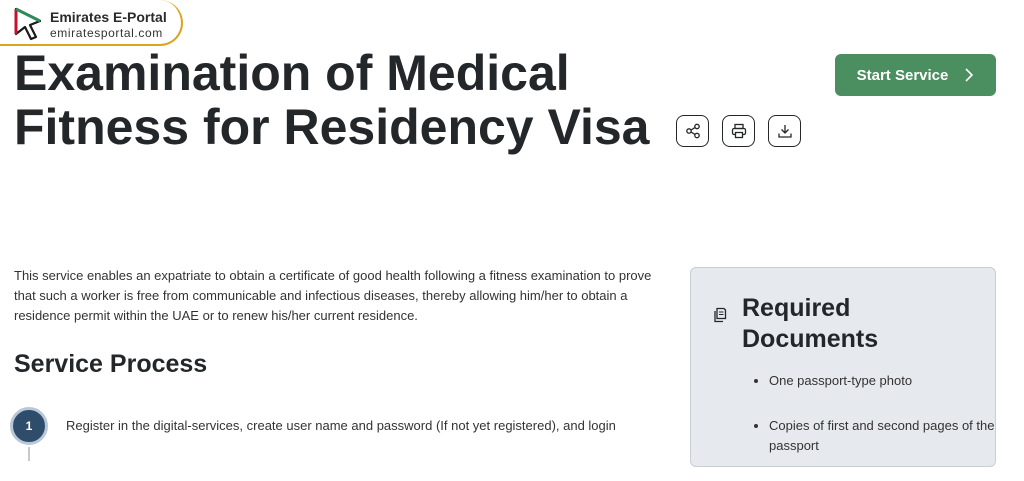 This screenshot has height=481, width=1024. What do you see at coordinates (720, 315) in the screenshot?
I see `documents-icon` at bounding box center [720, 315].